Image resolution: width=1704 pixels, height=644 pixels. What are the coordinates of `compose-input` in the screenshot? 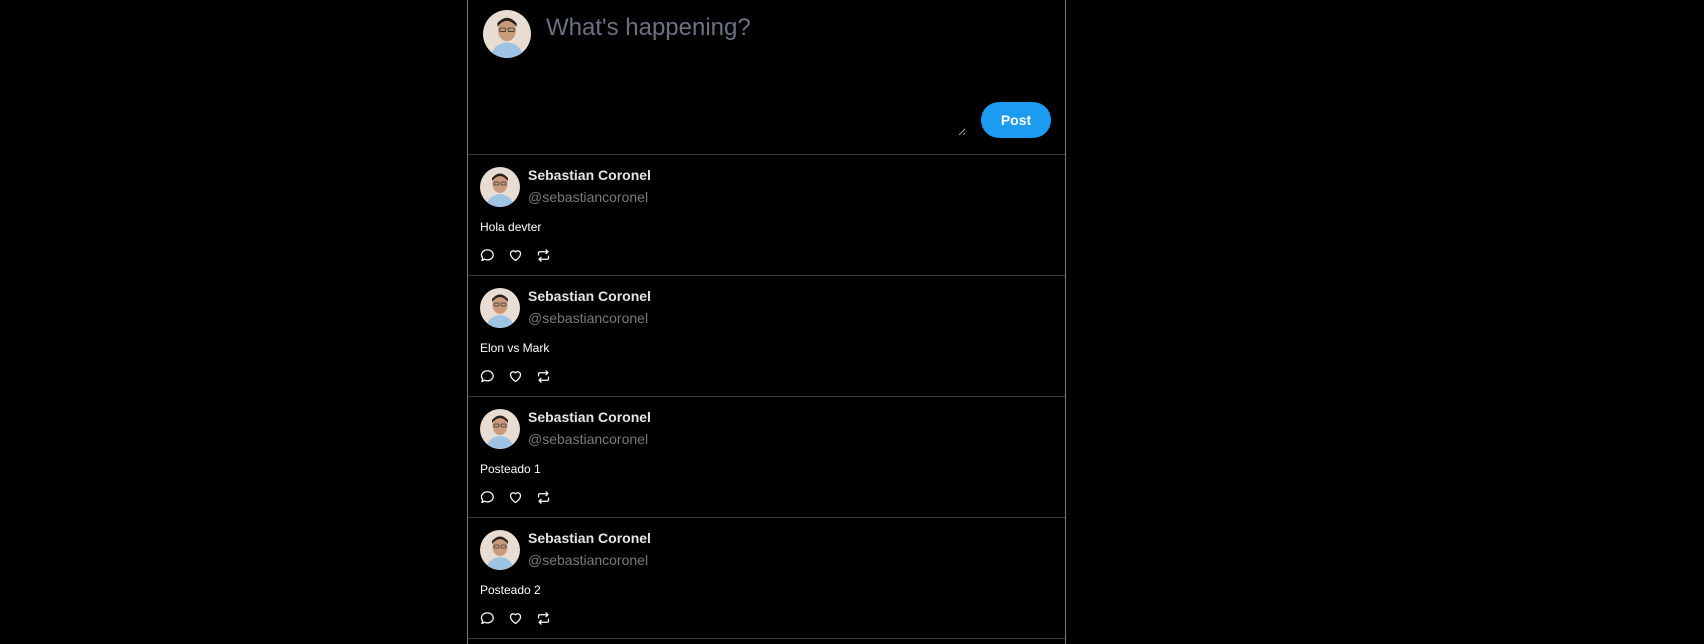 It's located at (756, 72).